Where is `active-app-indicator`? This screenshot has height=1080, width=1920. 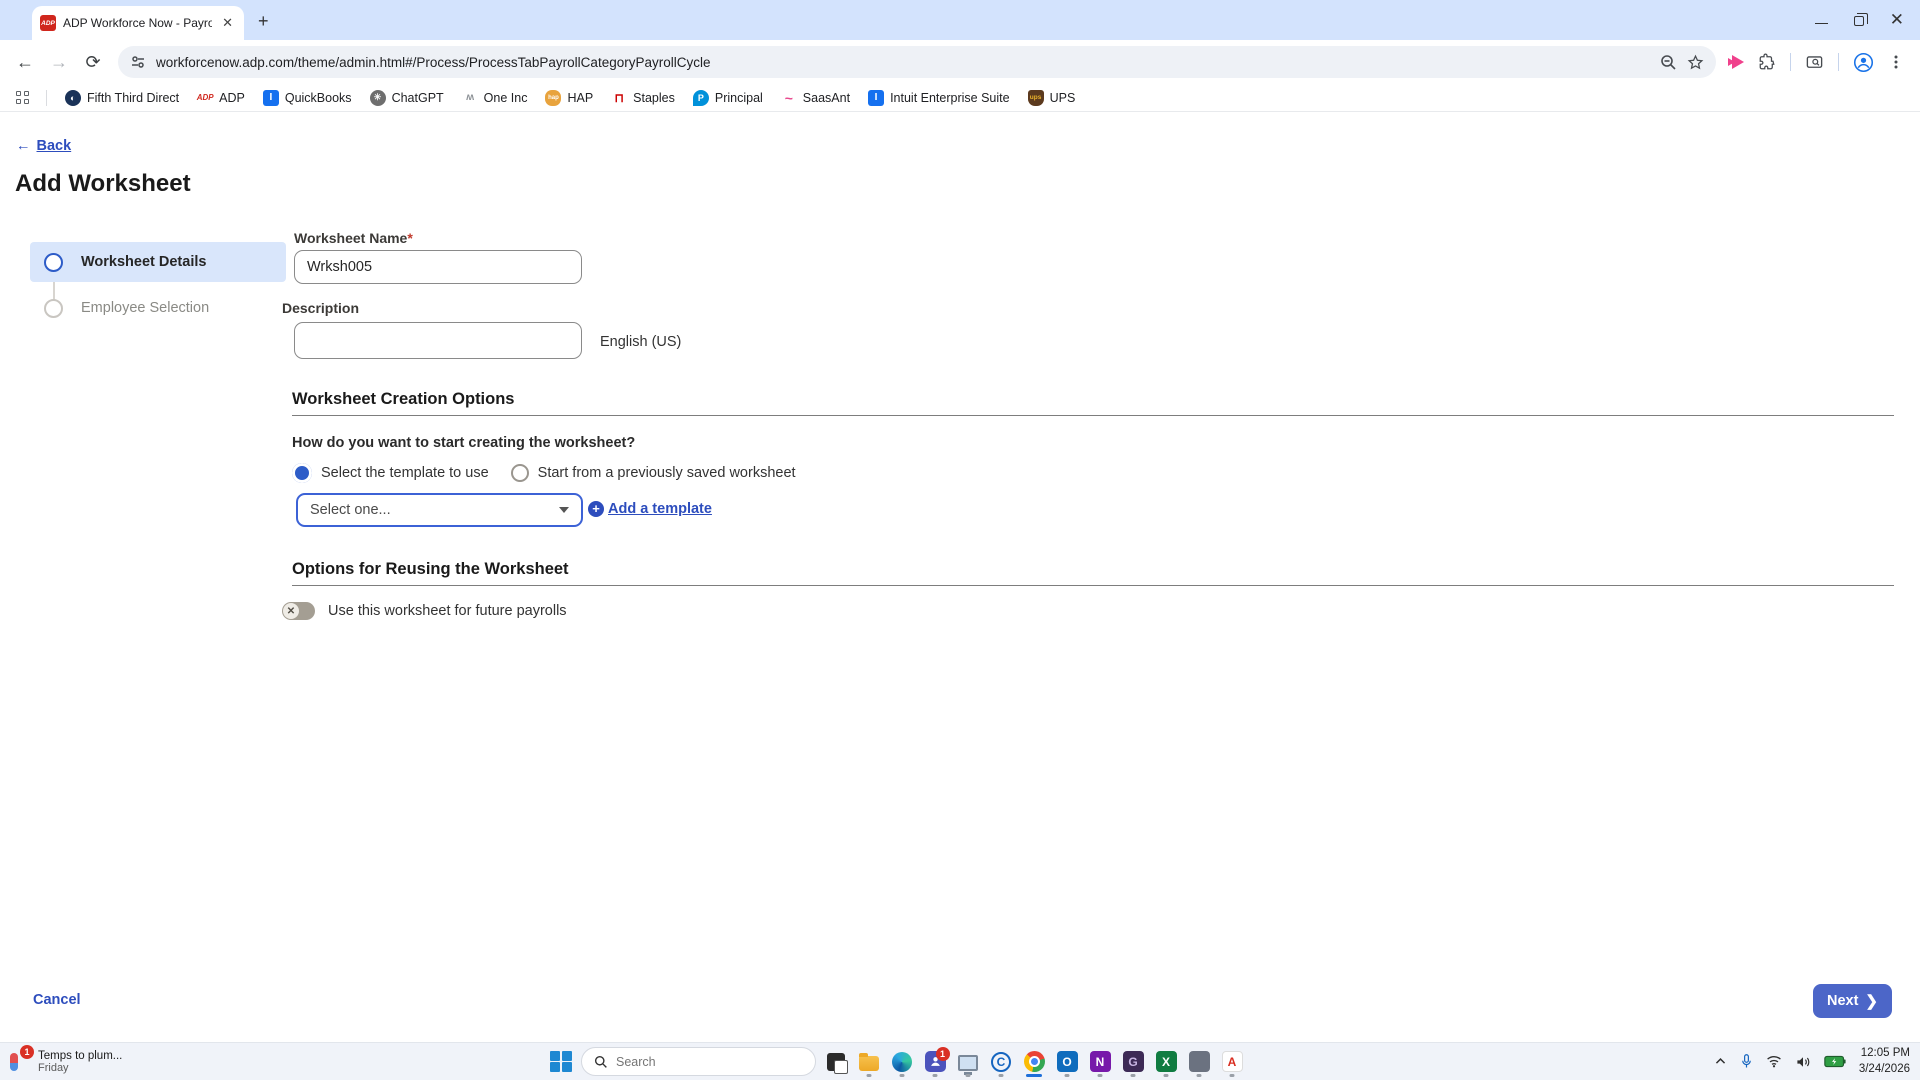 active-app-indicator is located at coordinates (1034, 1075).